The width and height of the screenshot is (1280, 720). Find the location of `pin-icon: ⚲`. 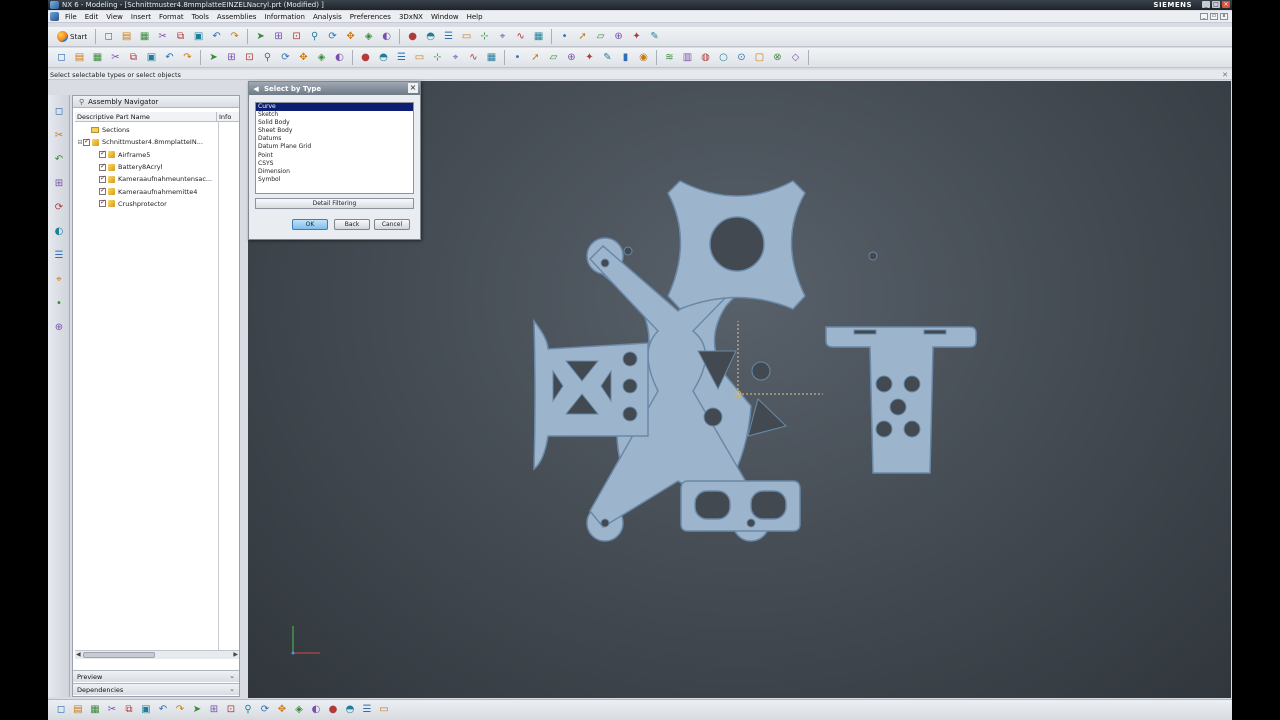

pin-icon: ⚲ is located at coordinates (81, 102).